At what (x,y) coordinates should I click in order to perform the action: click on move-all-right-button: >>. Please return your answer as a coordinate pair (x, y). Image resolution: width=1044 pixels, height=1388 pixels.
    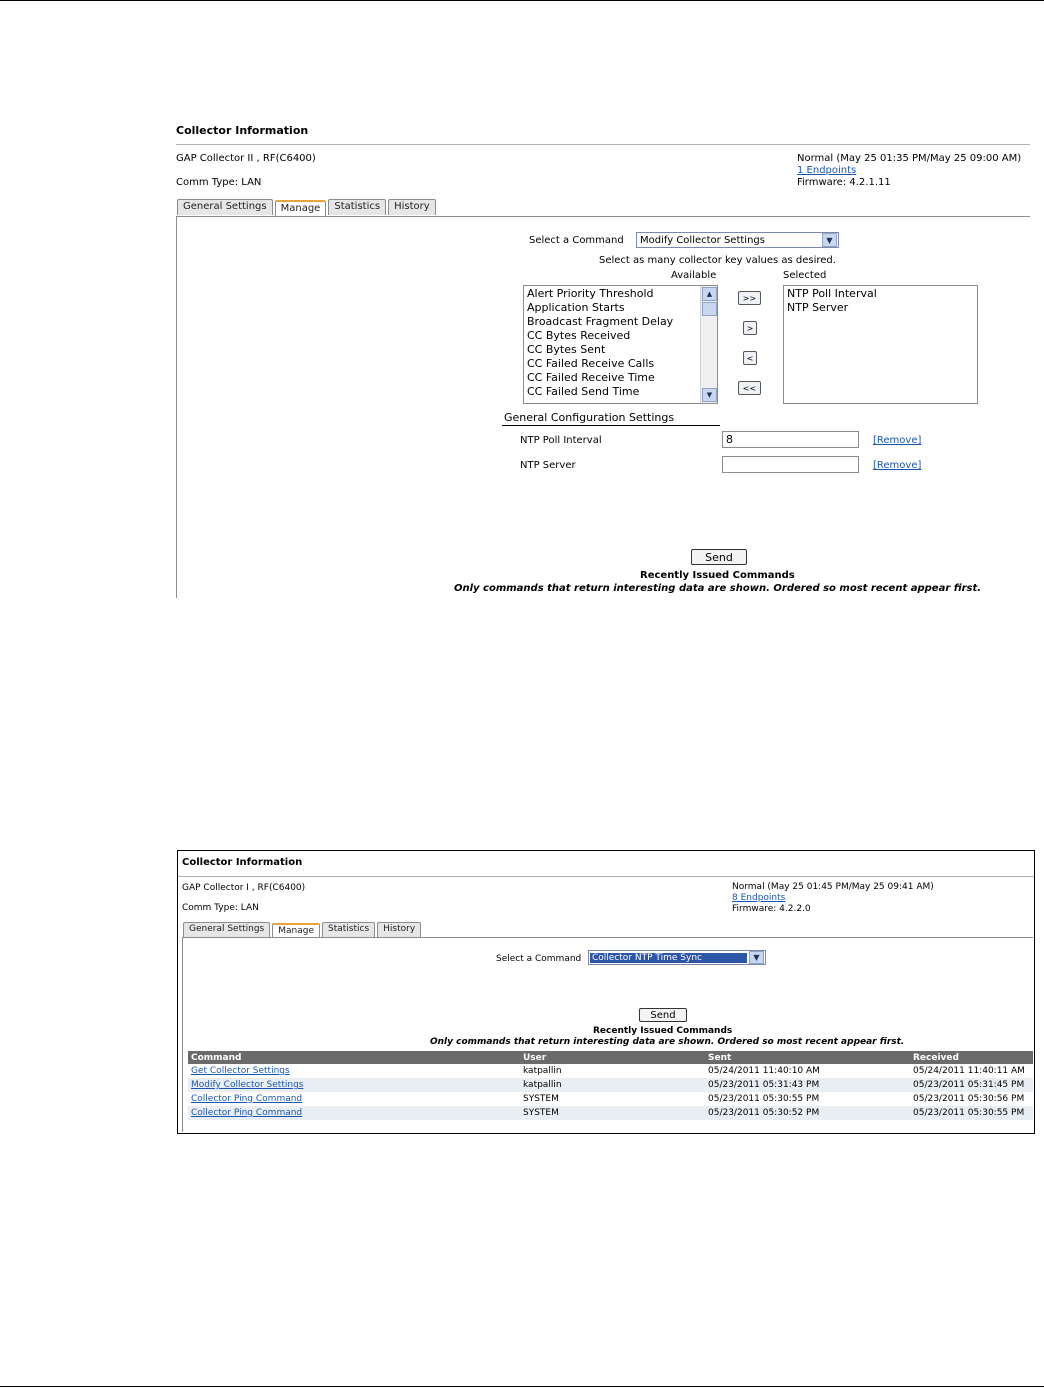
    Looking at the image, I should click on (749, 298).